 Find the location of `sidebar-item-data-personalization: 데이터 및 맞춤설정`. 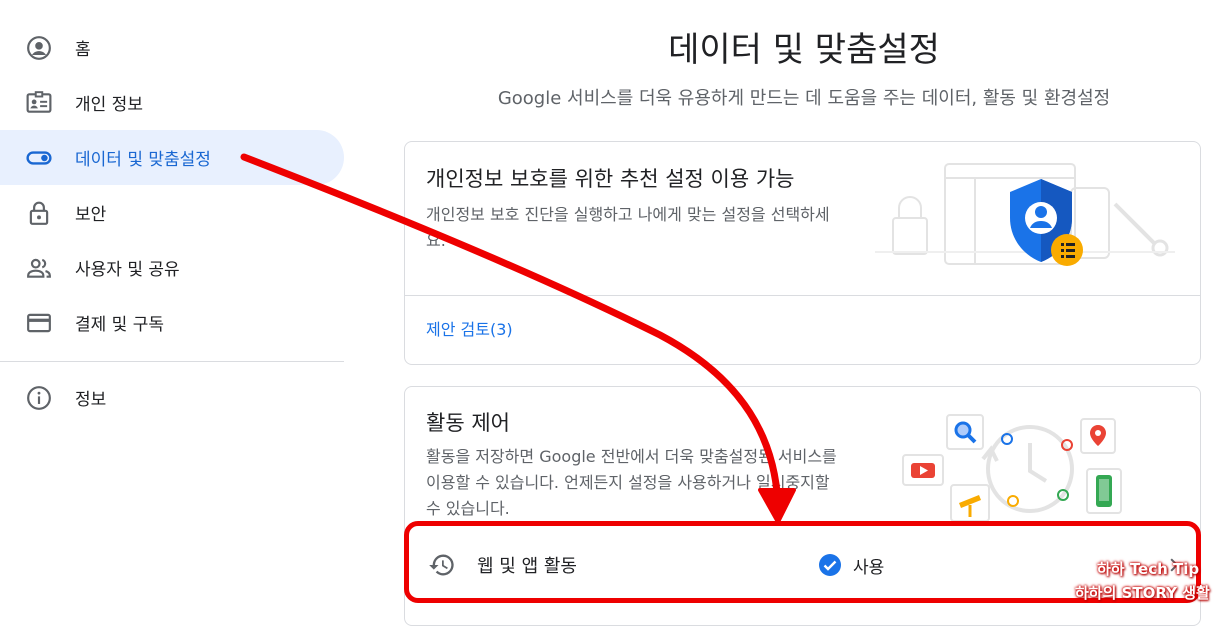

sidebar-item-data-personalization: 데이터 및 맞춤설정 is located at coordinates (172, 157).